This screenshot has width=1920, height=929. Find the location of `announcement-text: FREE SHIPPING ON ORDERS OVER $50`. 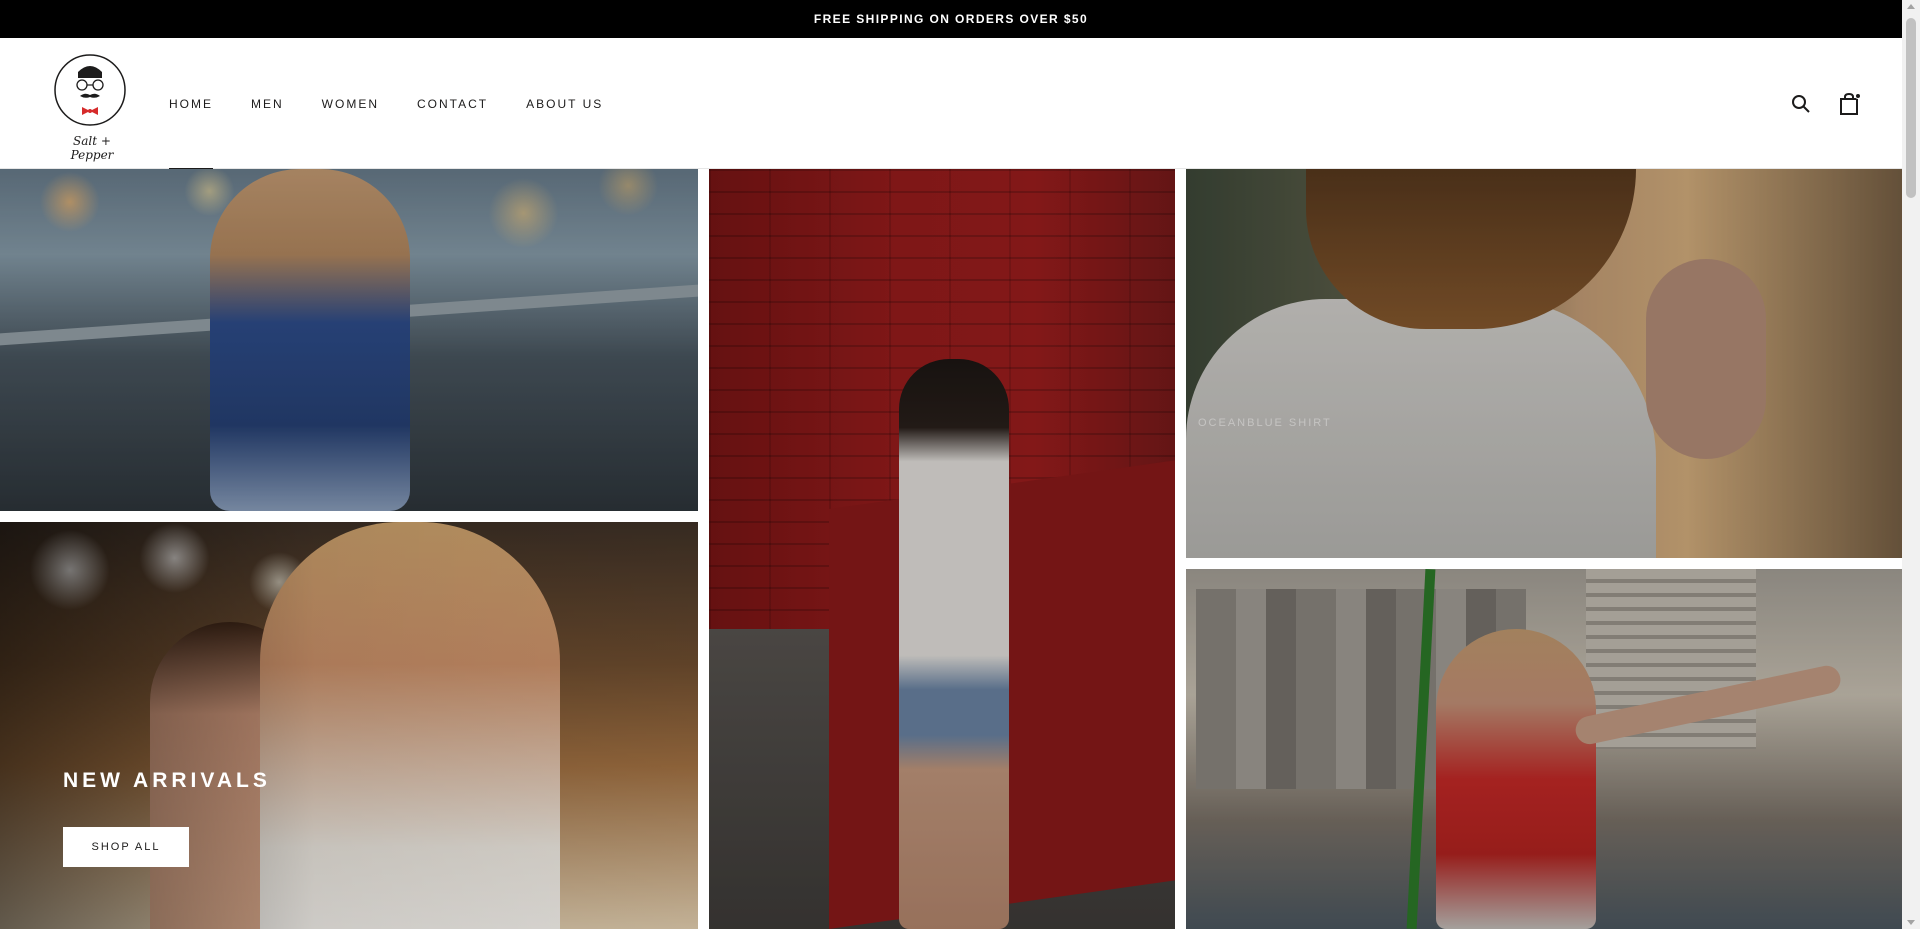

announcement-text: FREE SHIPPING ON ORDERS OVER $50 is located at coordinates (951, 19).